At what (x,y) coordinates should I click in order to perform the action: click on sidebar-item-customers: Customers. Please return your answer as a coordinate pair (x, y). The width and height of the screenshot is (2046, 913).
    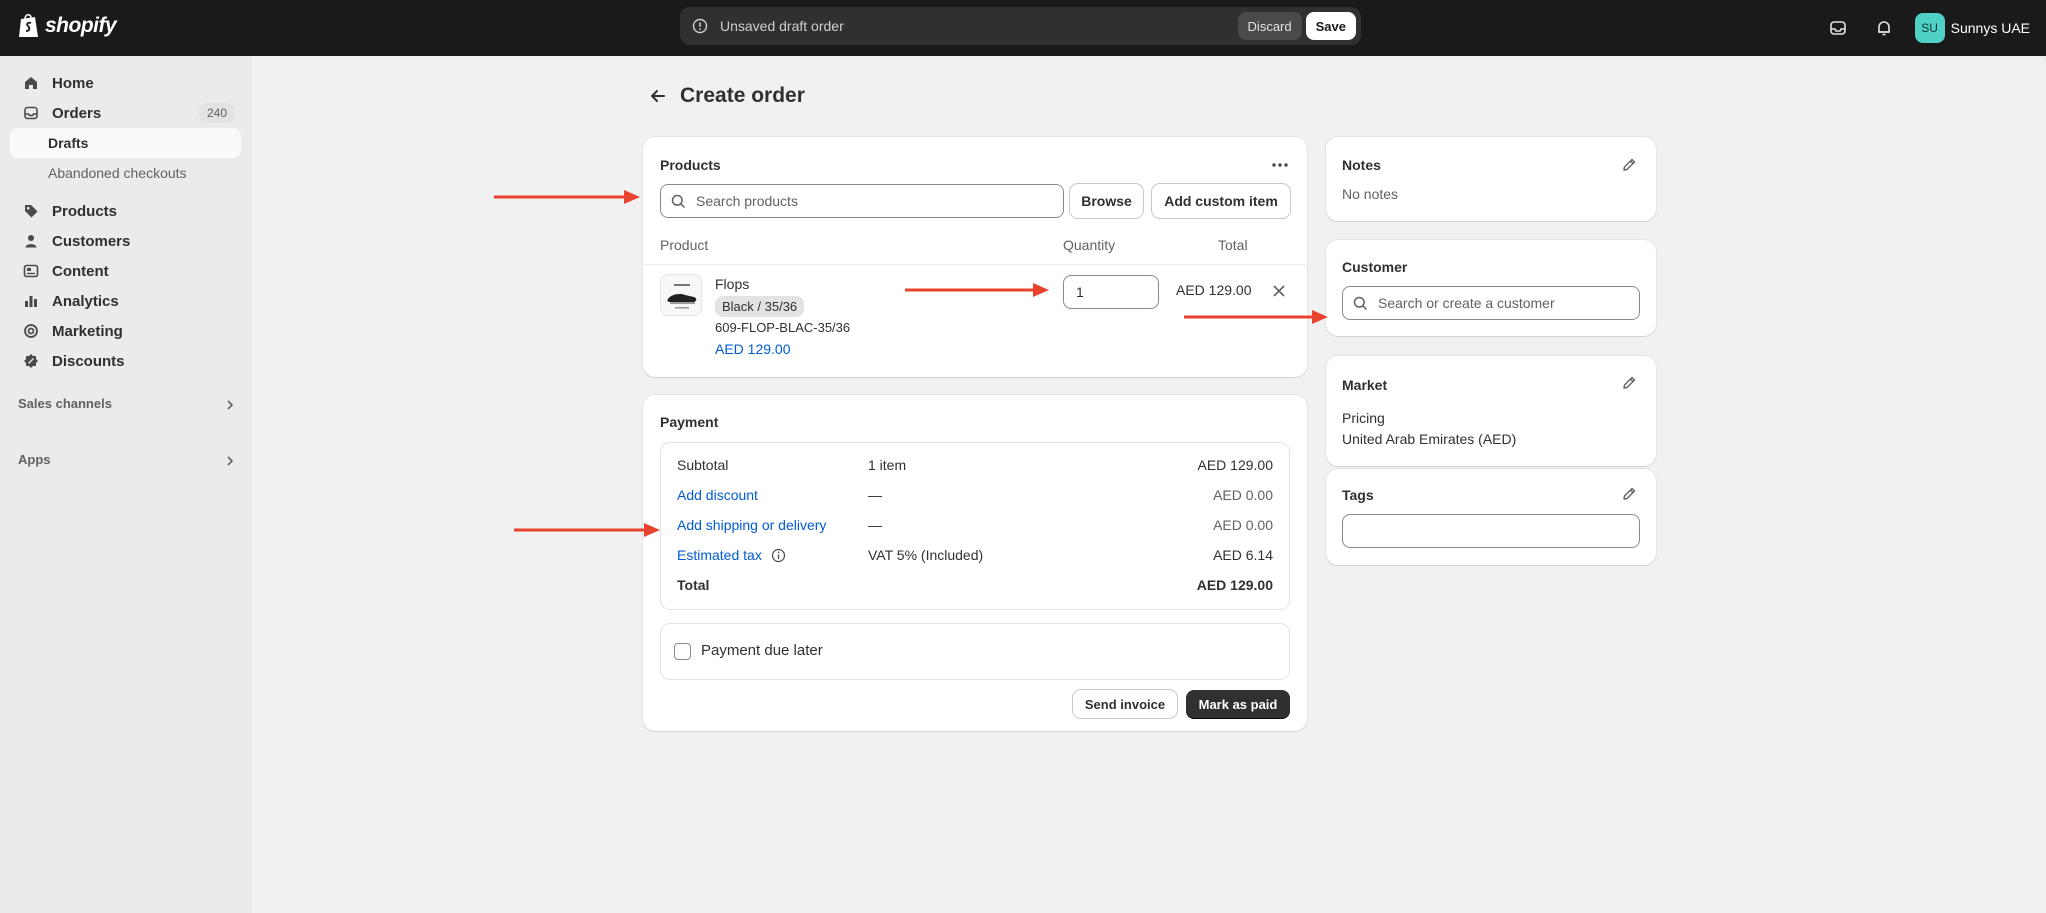
    Looking at the image, I should click on (125, 241).